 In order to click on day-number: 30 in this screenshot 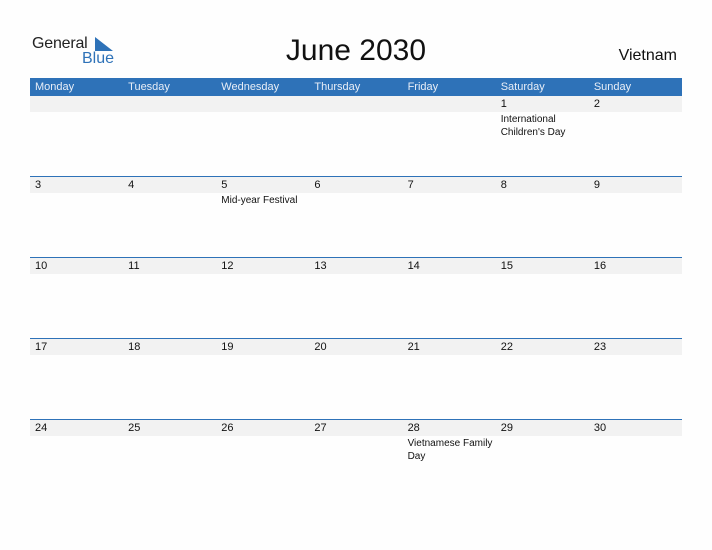, I will do `click(600, 428)`.